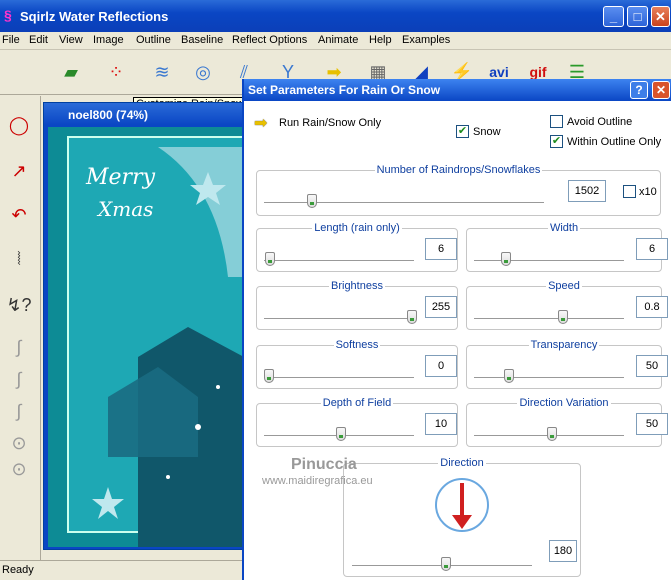 The image size is (671, 580). What do you see at coordinates (108, 40) in the screenshot?
I see `menu-image: Image` at bounding box center [108, 40].